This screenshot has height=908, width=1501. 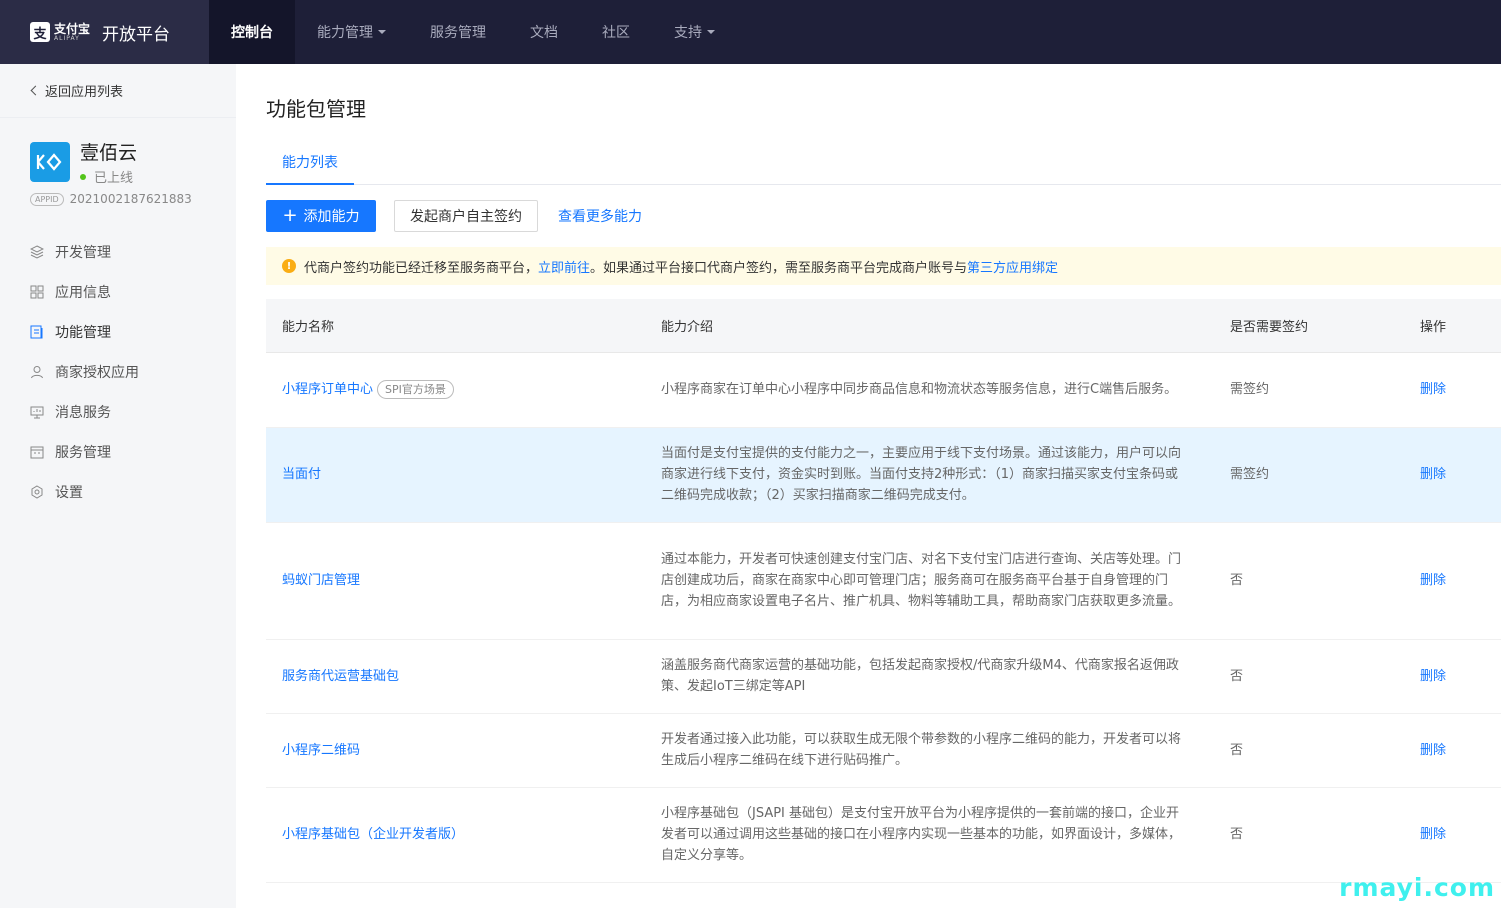 What do you see at coordinates (83, 453) in the screenshot?
I see `menu-label: 服务管理` at bounding box center [83, 453].